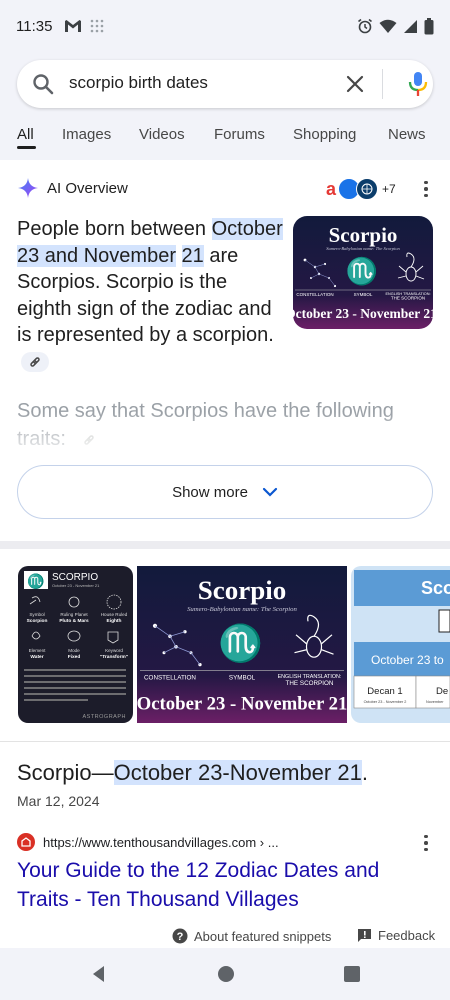  I want to click on snippet-title-highlight: October 23-November 21, so click(237, 772).